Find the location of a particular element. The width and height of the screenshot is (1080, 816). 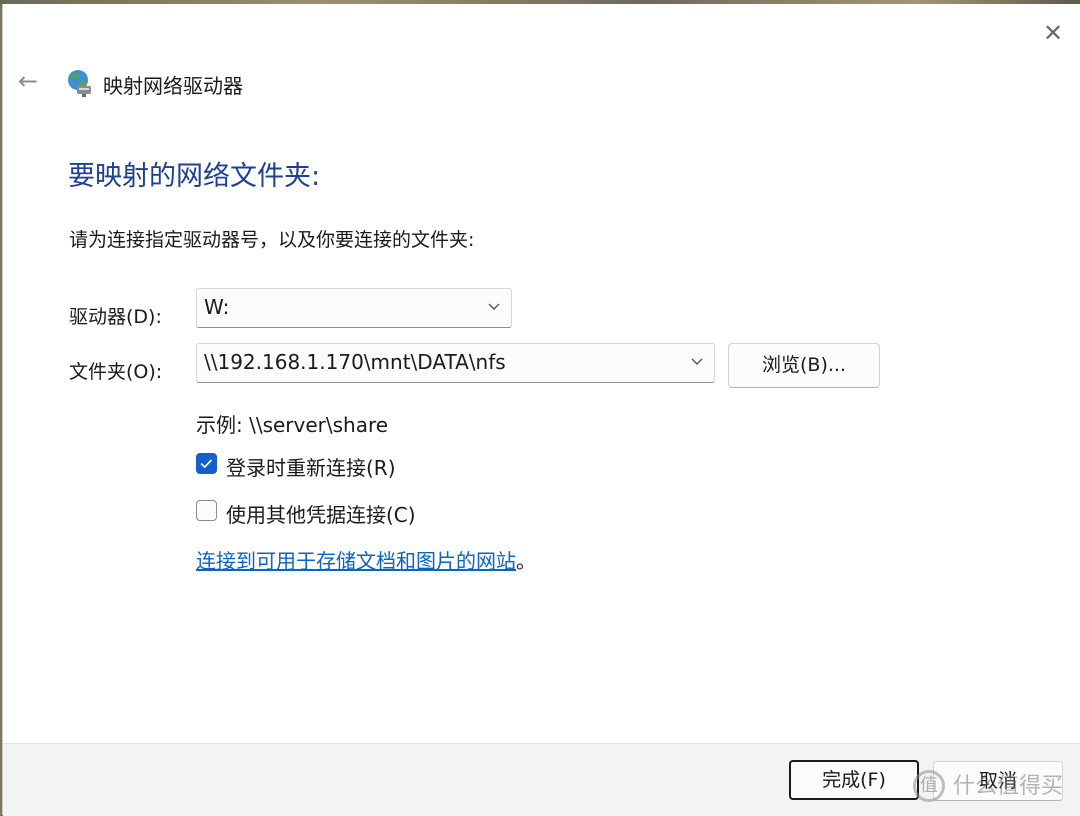

checkmark-icon is located at coordinates (206, 464).